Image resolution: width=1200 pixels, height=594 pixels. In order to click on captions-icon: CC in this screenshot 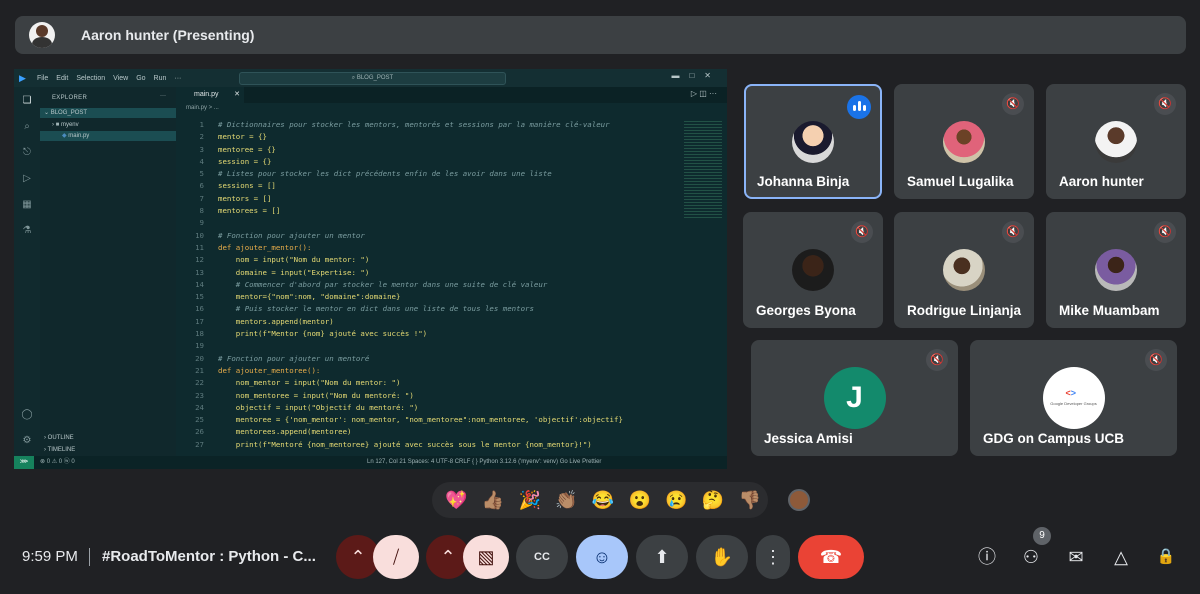, I will do `click(542, 557)`.